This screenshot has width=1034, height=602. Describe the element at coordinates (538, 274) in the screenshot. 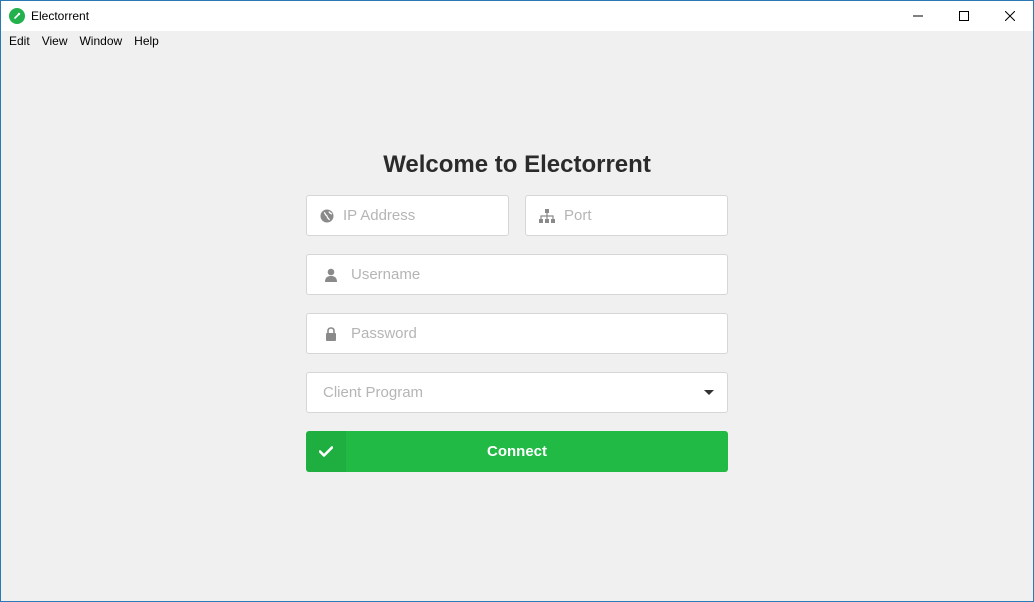

I see `username-input` at that location.